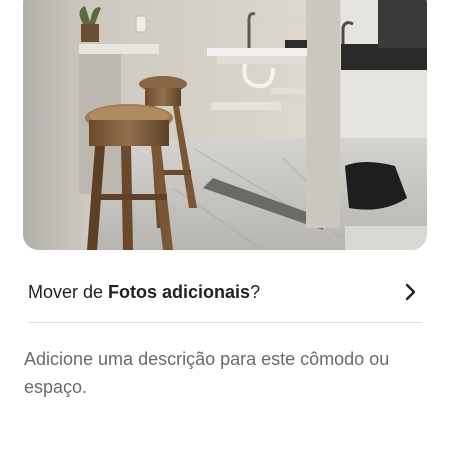 This screenshot has width=450, height=450. I want to click on move-prefix: Mover de, so click(68, 291).